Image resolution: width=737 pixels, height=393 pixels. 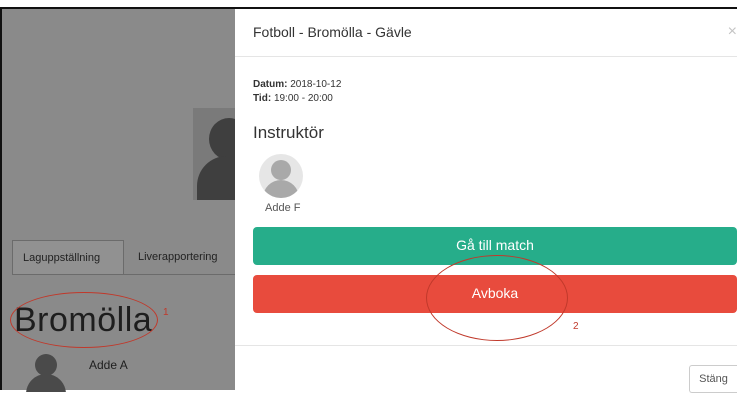 What do you see at coordinates (270, 84) in the screenshot?
I see `date-label: Datum:` at bounding box center [270, 84].